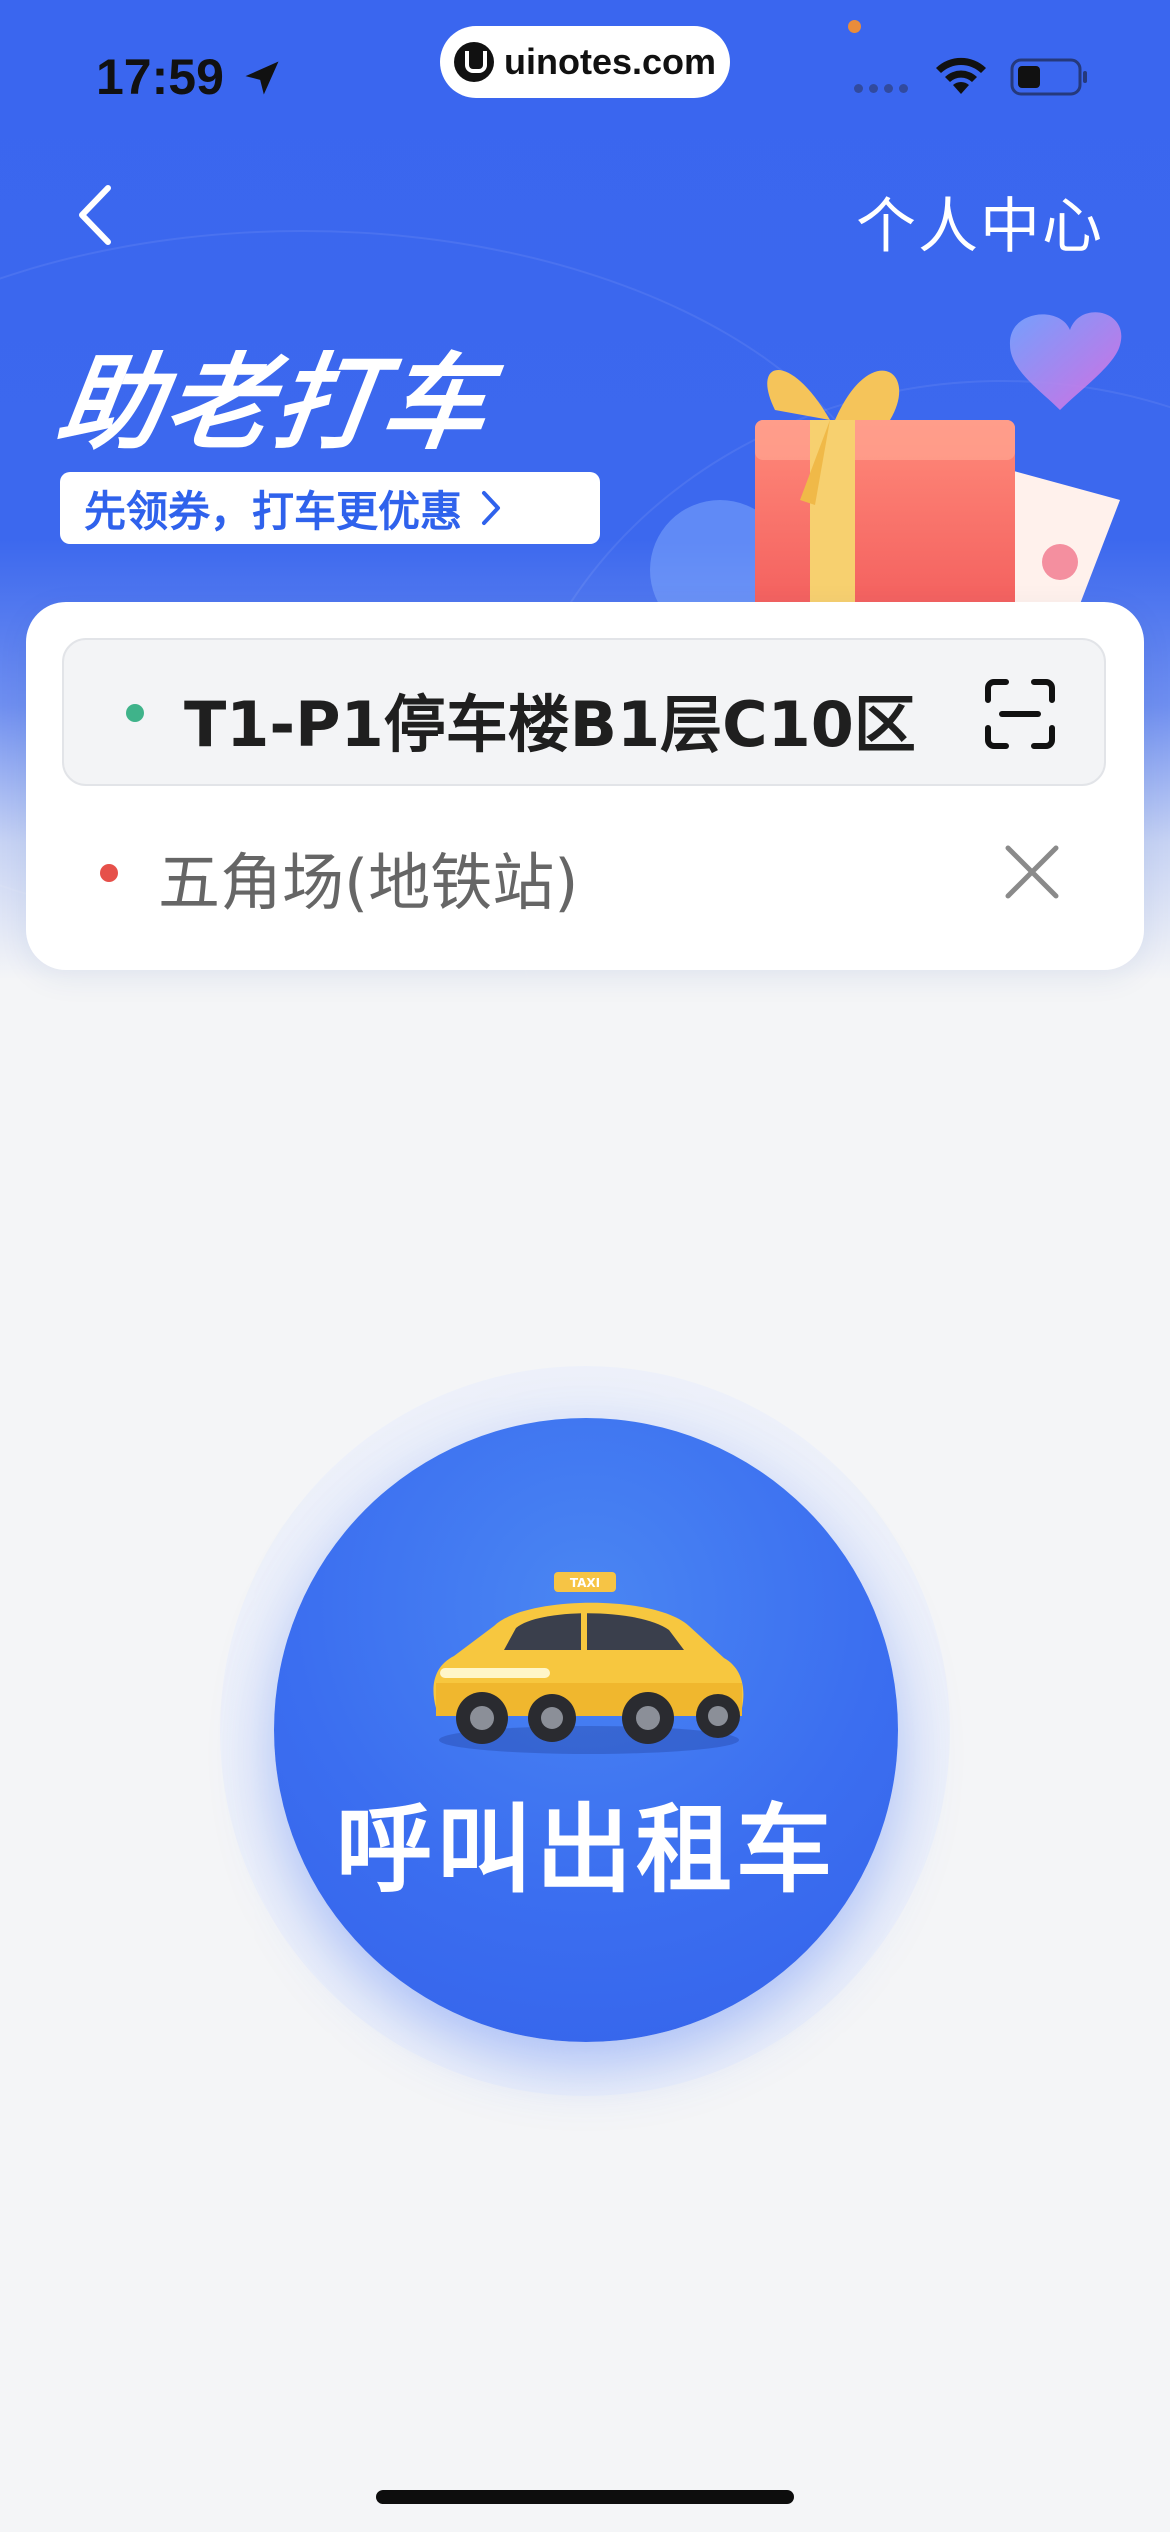 Image resolution: width=1170 pixels, height=2532 pixels. Describe the element at coordinates (586, 1850) in the screenshot. I see `call-taxi-label: 呼叫出租车` at that location.